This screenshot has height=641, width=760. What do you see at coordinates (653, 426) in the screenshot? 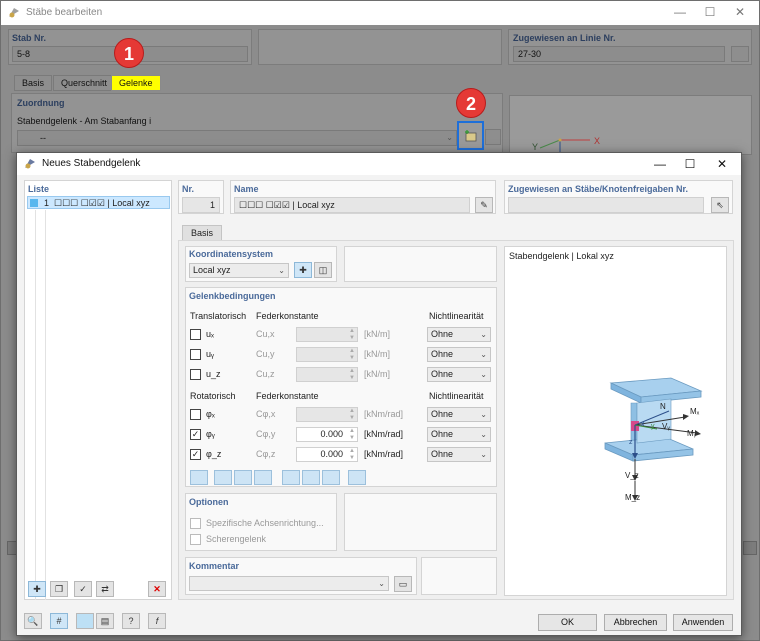
I see `label-y: y` at bounding box center [653, 426].